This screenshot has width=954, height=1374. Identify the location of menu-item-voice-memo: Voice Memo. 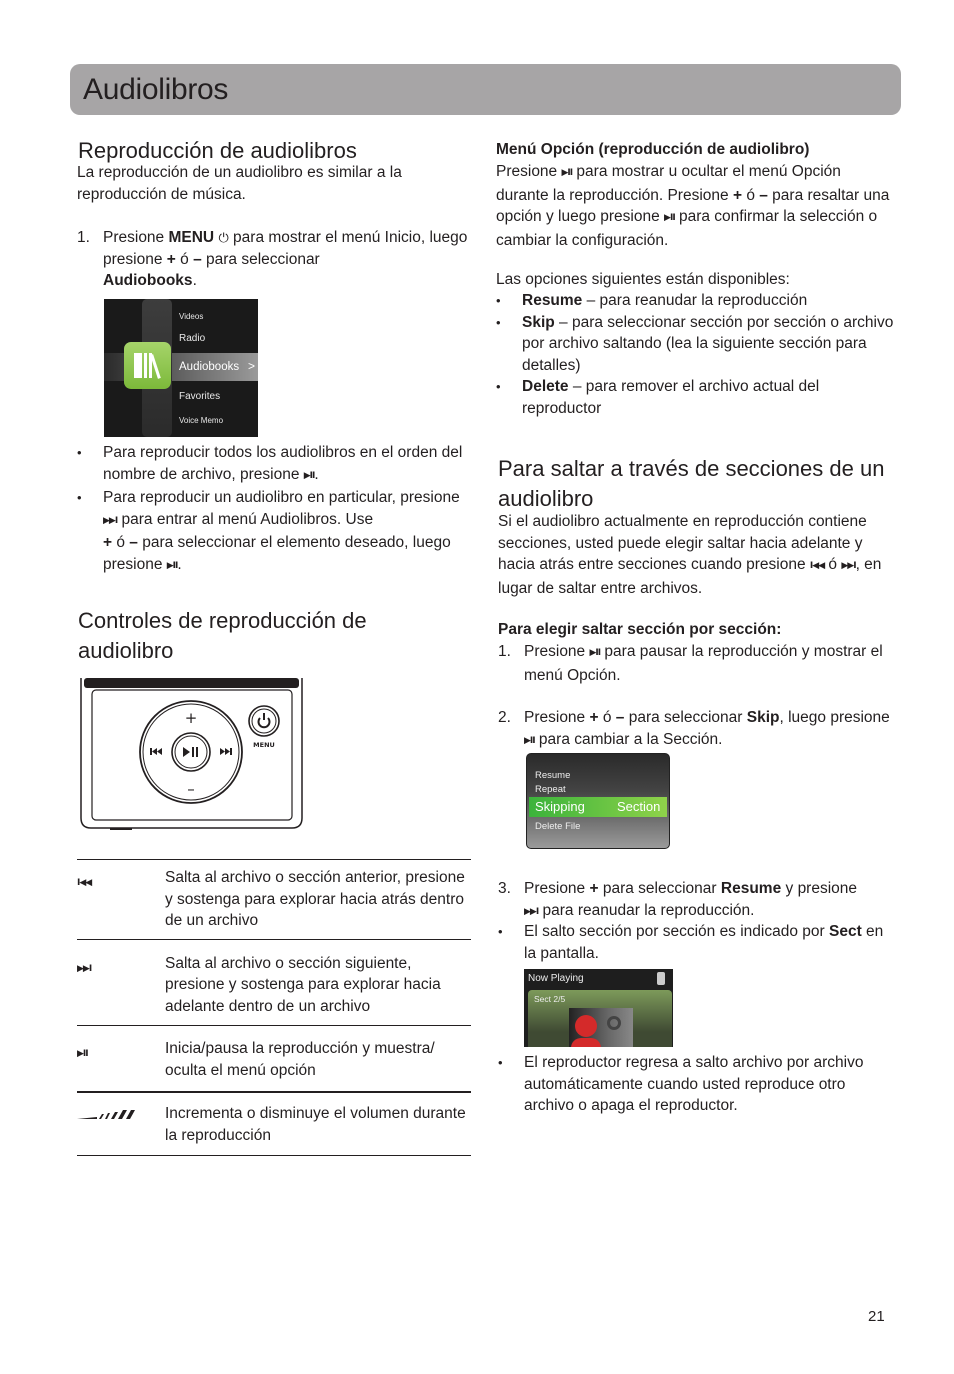
(201, 421).